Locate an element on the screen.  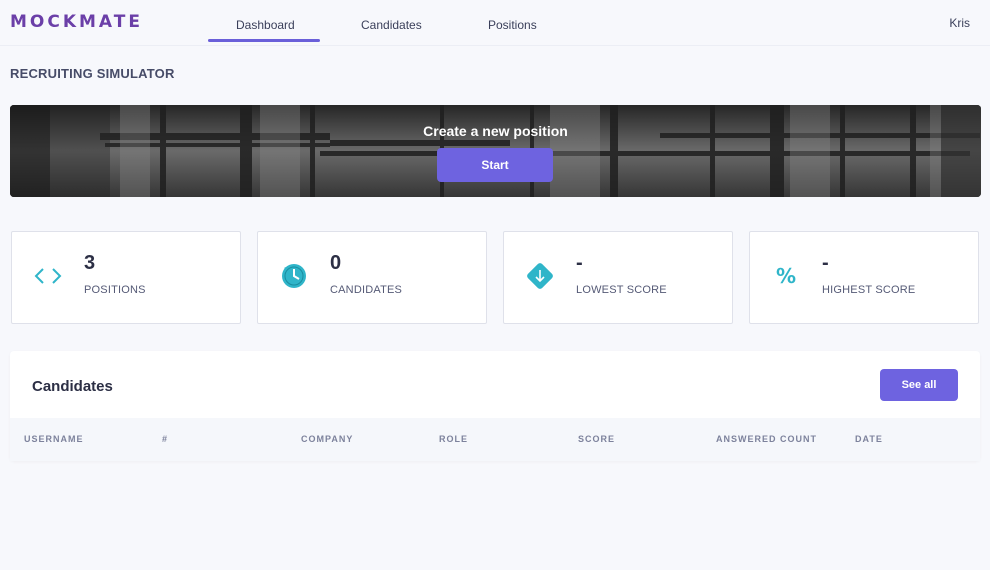
candidates-panel-title: Candidates is located at coordinates (72, 386).